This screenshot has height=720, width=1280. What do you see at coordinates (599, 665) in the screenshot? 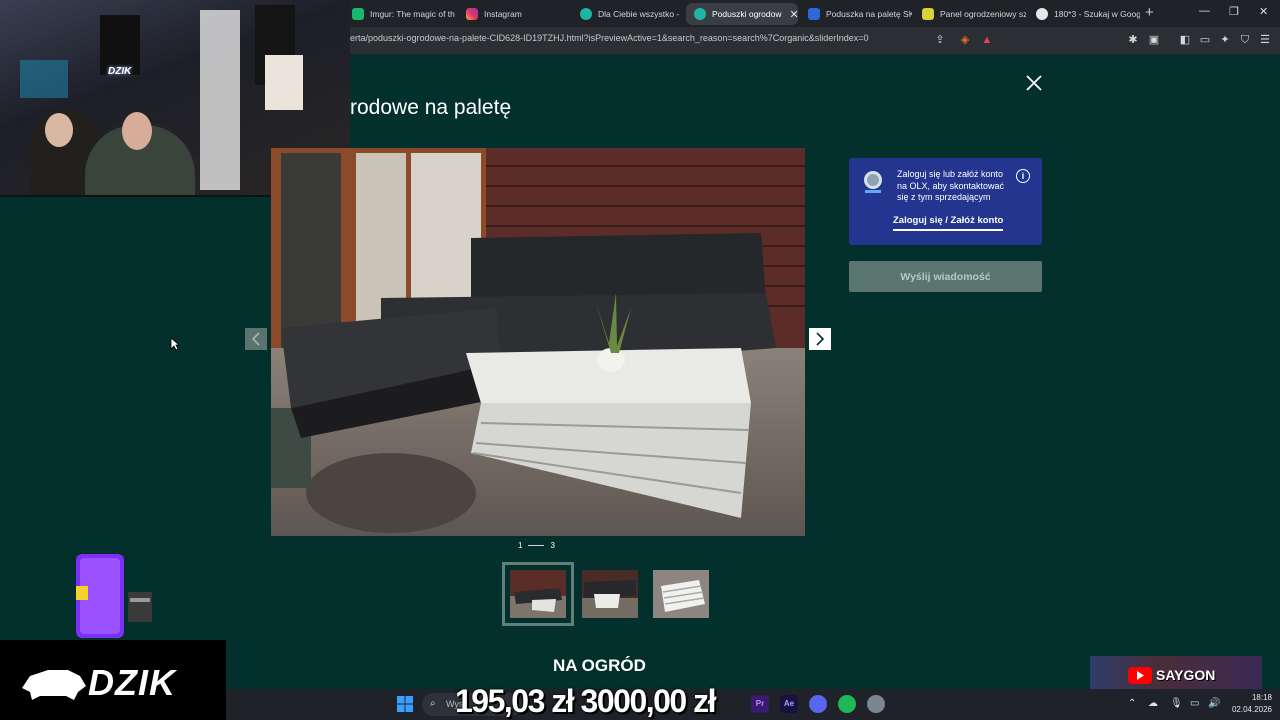
I see `section-title: NA OGRÓD` at bounding box center [599, 665].